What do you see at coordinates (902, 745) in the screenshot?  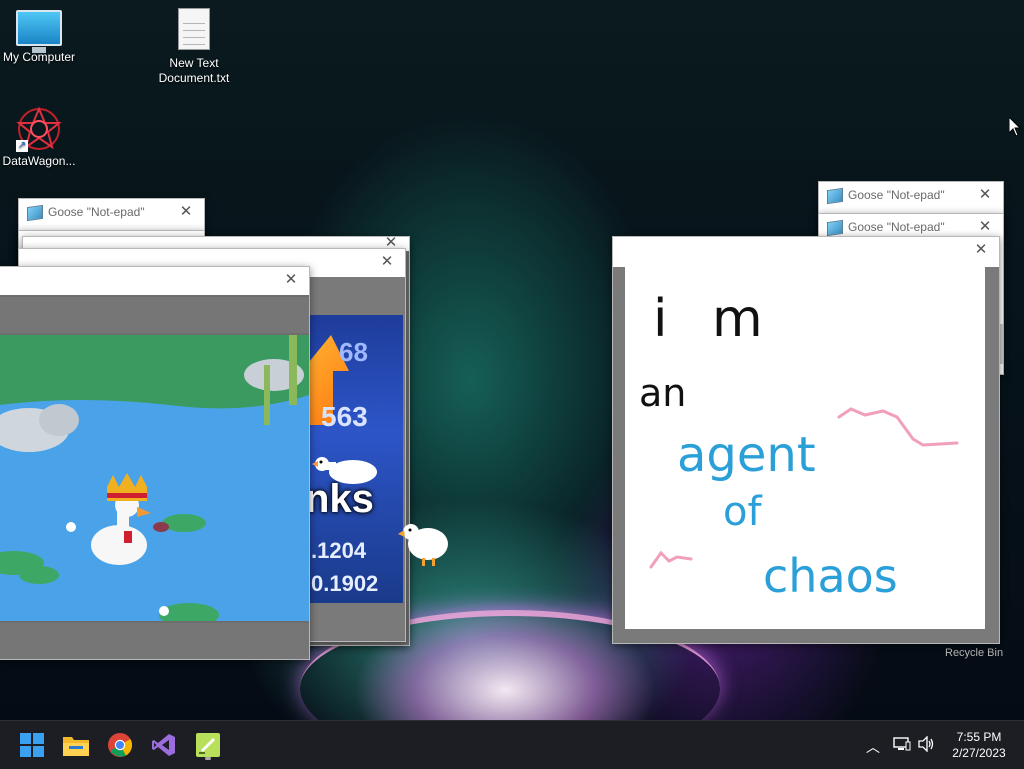 I see `network-icon` at bounding box center [902, 745].